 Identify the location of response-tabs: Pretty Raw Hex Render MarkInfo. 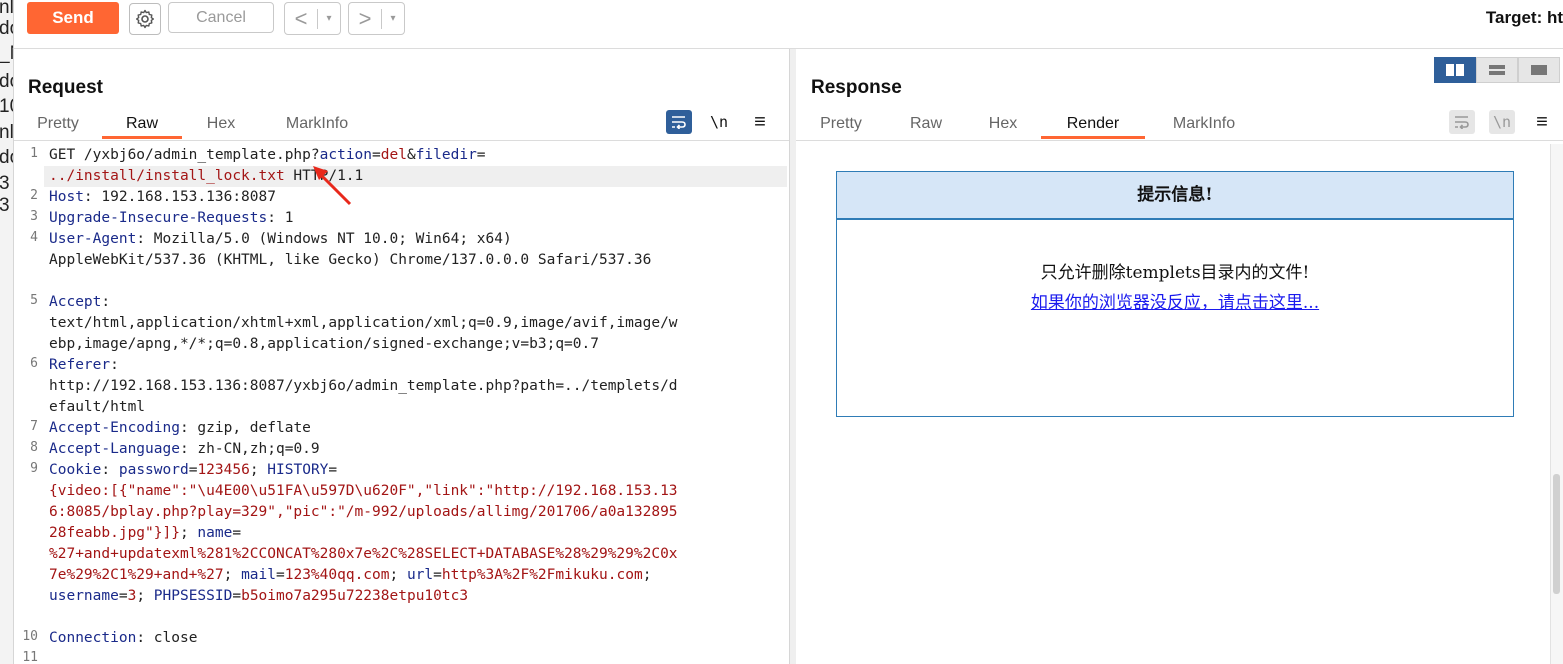
(1179, 126).